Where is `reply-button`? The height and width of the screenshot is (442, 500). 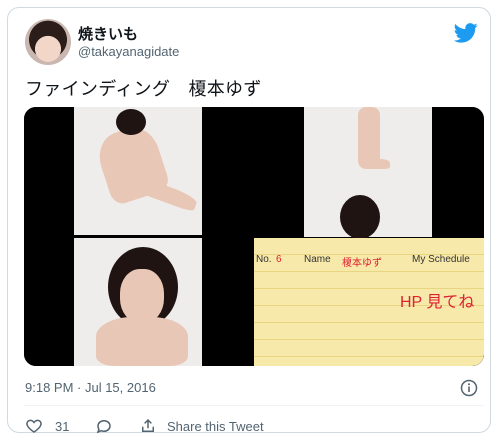 reply-button is located at coordinates (104, 426).